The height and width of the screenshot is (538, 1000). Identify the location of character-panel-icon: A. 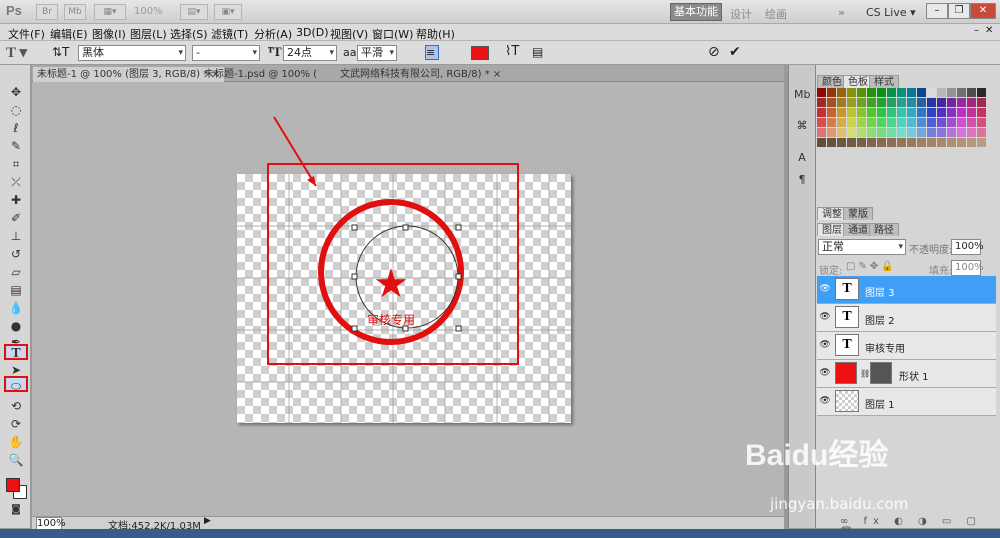
(802, 158).